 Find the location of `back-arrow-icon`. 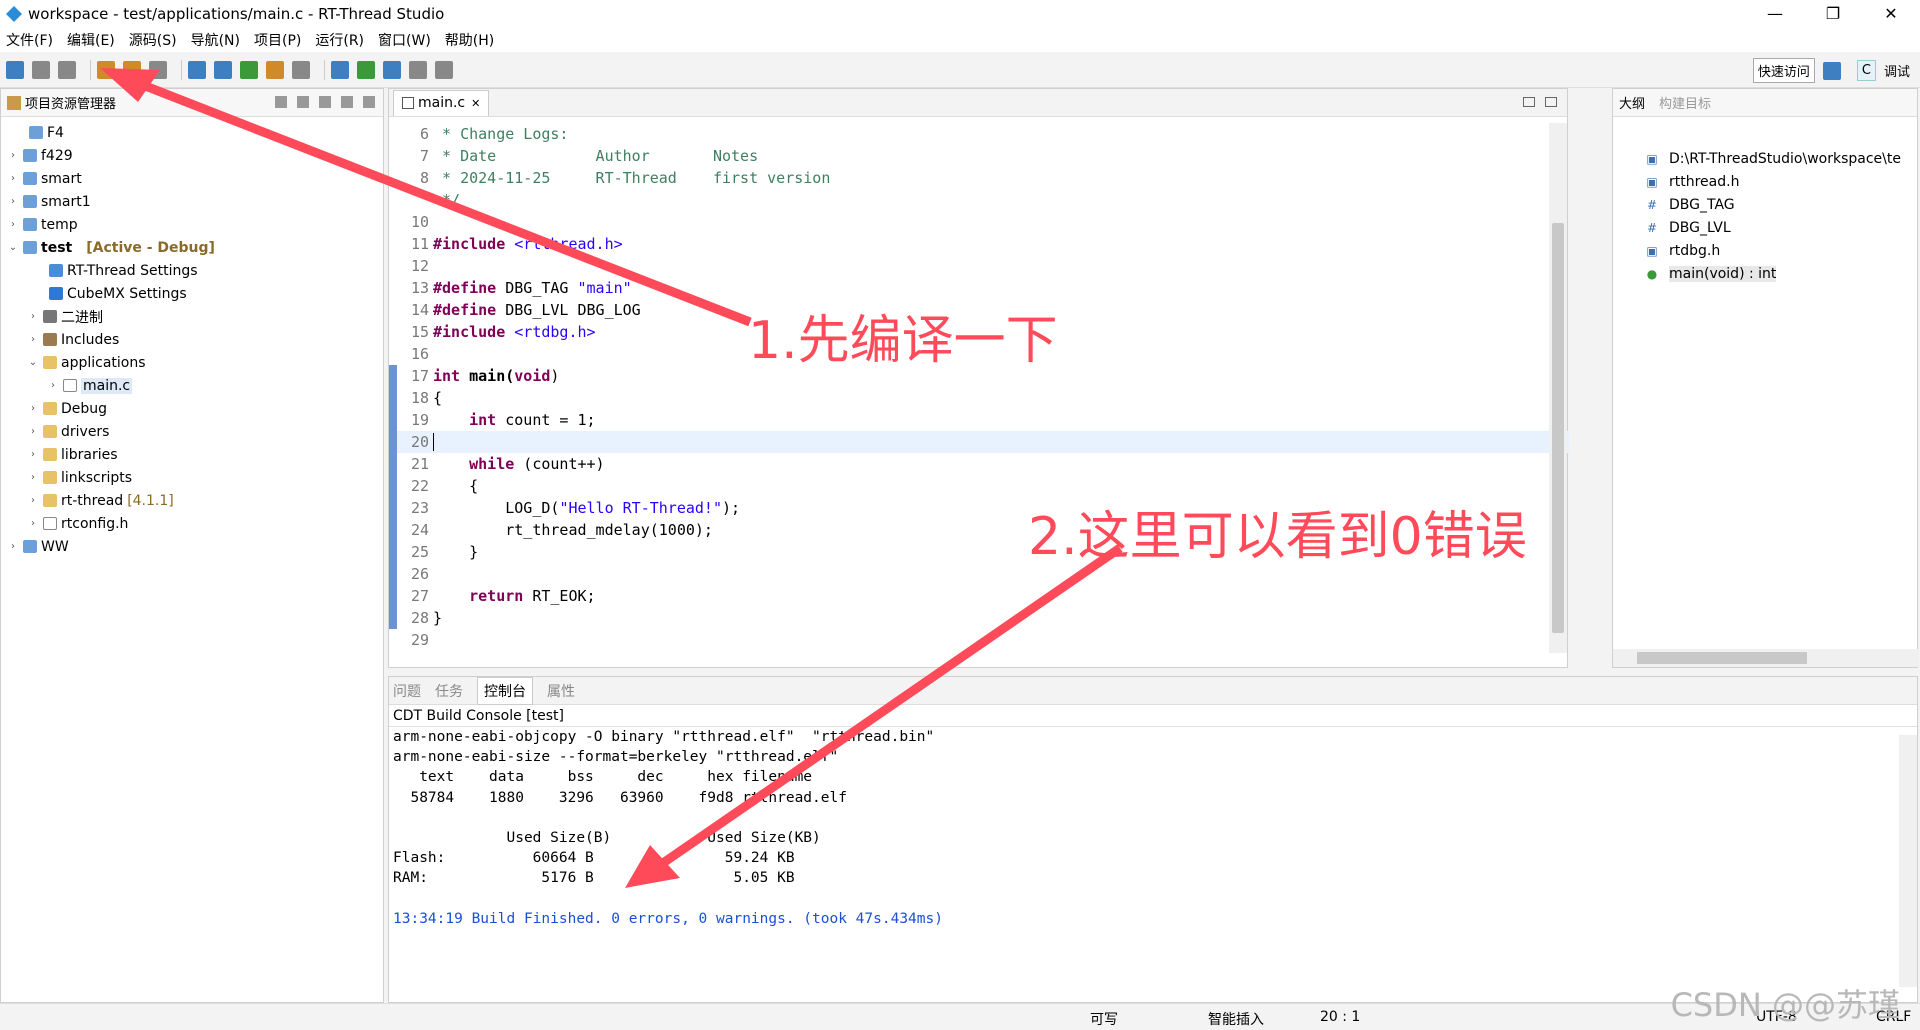

back-arrow-icon is located at coordinates (418, 69).